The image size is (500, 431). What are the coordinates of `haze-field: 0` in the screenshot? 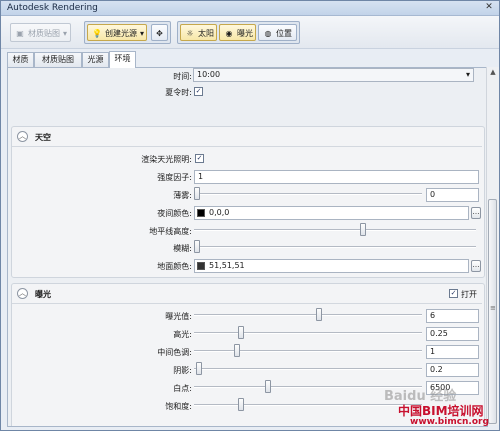 It's located at (452, 195).